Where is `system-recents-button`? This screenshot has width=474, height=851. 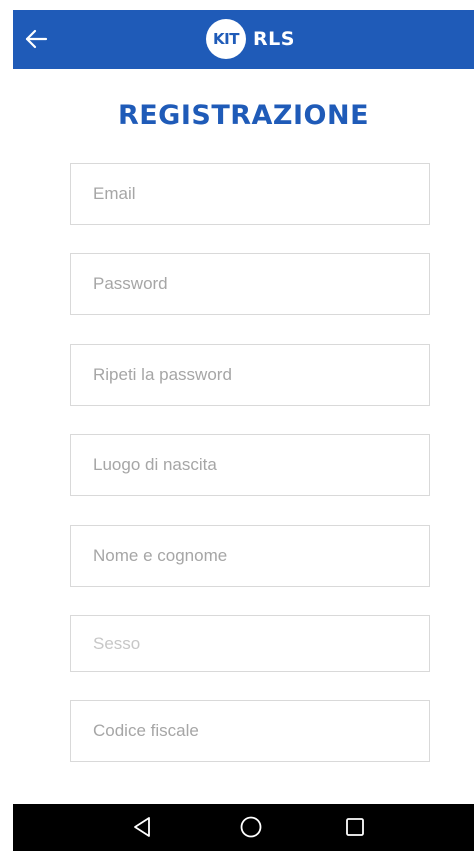
system-recents-button is located at coordinates (355, 827).